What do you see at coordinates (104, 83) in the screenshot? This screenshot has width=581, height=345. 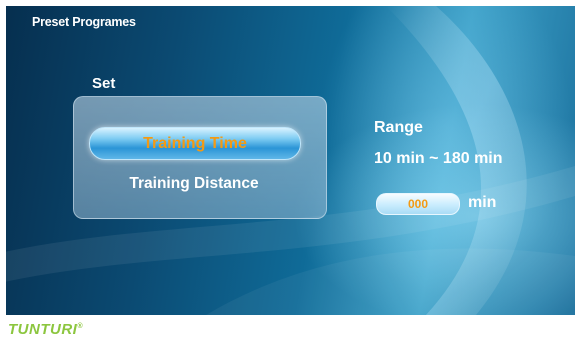 I see `set-label: Set` at bounding box center [104, 83].